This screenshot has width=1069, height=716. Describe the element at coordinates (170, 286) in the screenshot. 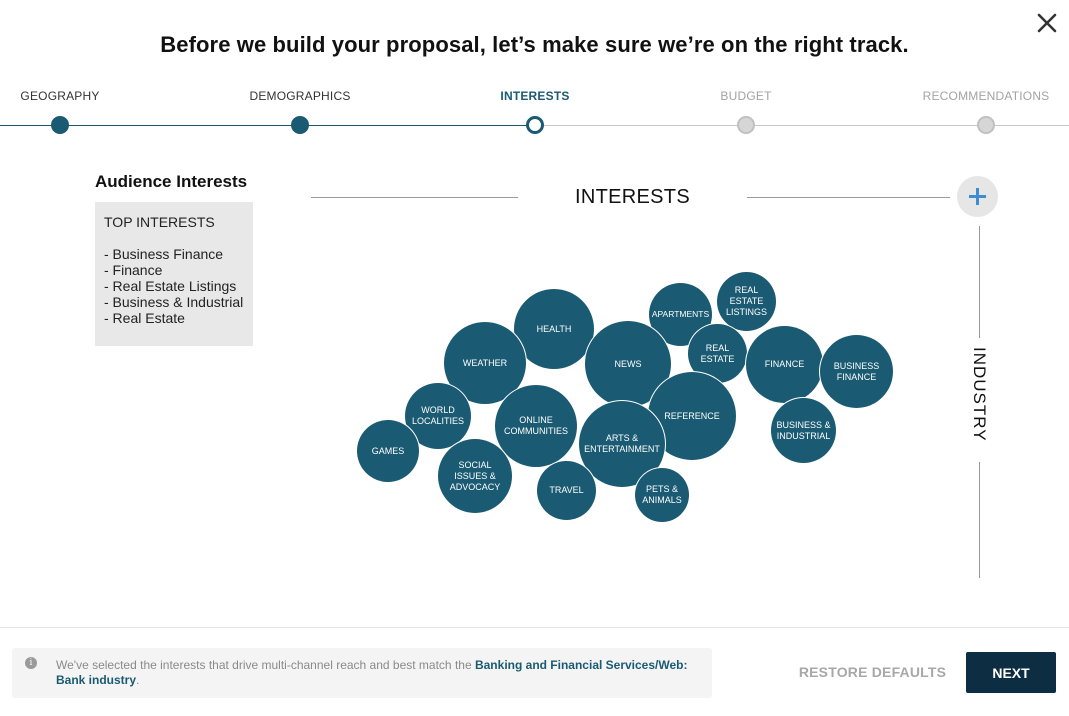

I see `top-interest-item: - Real Estate Listings` at that location.